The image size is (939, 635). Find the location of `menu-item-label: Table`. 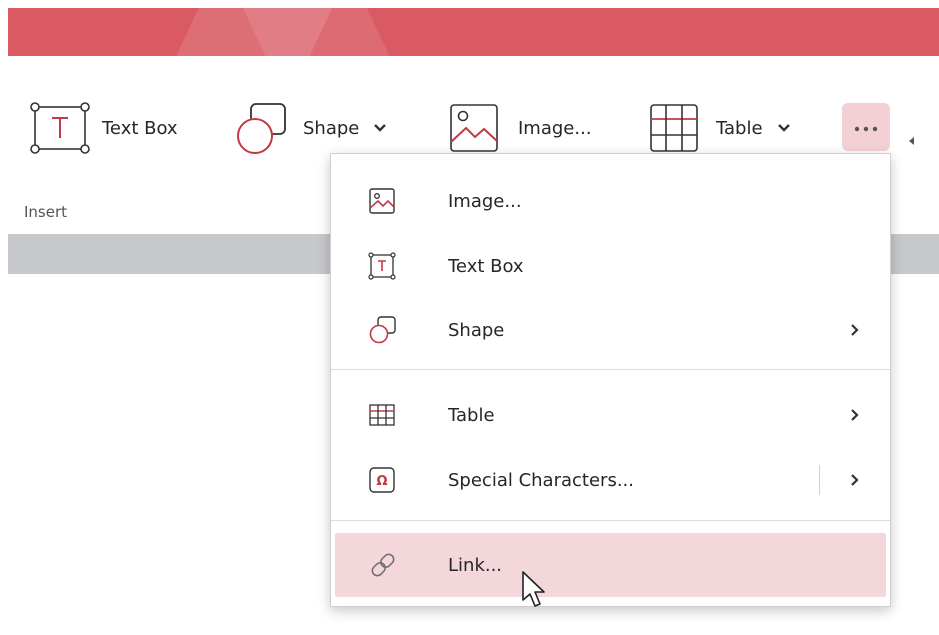

menu-item-label: Table is located at coordinates (471, 415).